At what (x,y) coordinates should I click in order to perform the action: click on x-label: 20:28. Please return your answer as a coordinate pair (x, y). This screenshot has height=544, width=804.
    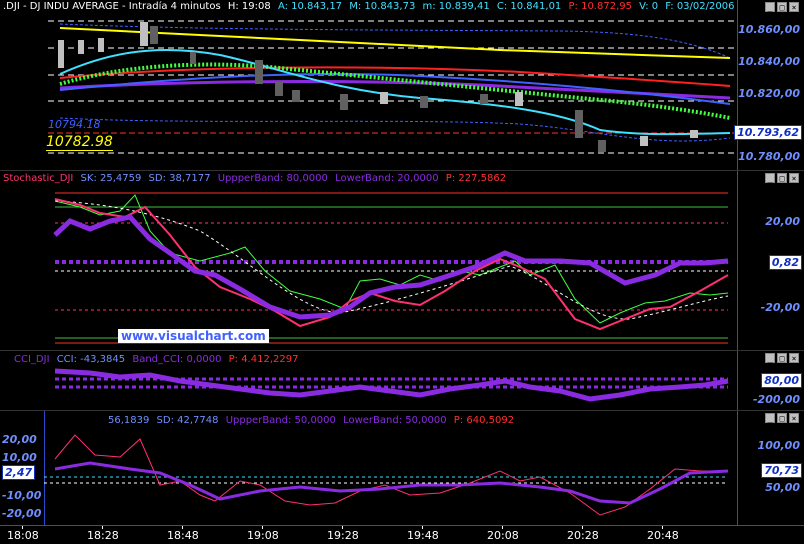
    Looking at the image, I should click on (583, 535).